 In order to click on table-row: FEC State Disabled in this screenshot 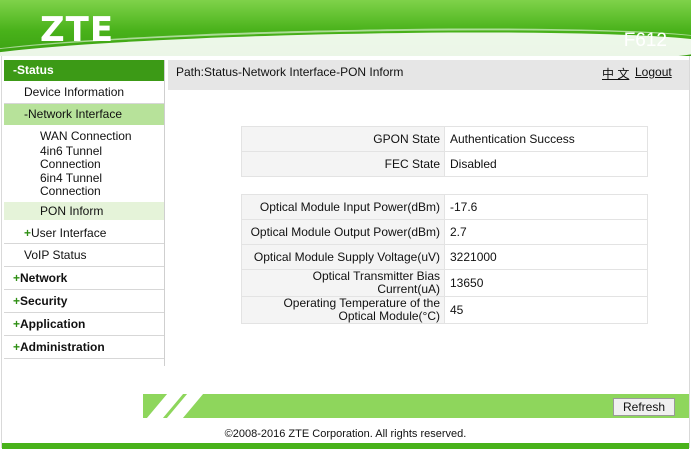, I will do `click(444, 164)`.